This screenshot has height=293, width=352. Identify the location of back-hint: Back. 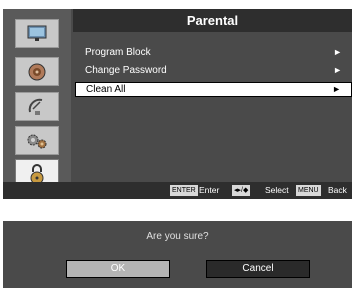
(337, 190).